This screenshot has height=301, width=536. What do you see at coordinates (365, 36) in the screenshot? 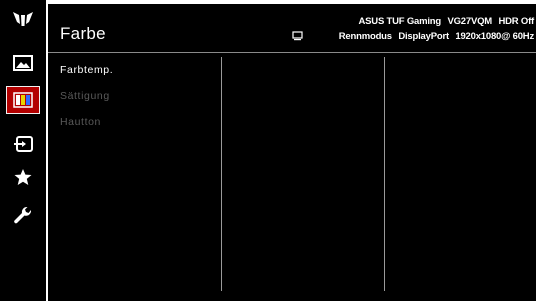
I see `status-game-mode: Rennmodus` at bounding box center [365, 36].